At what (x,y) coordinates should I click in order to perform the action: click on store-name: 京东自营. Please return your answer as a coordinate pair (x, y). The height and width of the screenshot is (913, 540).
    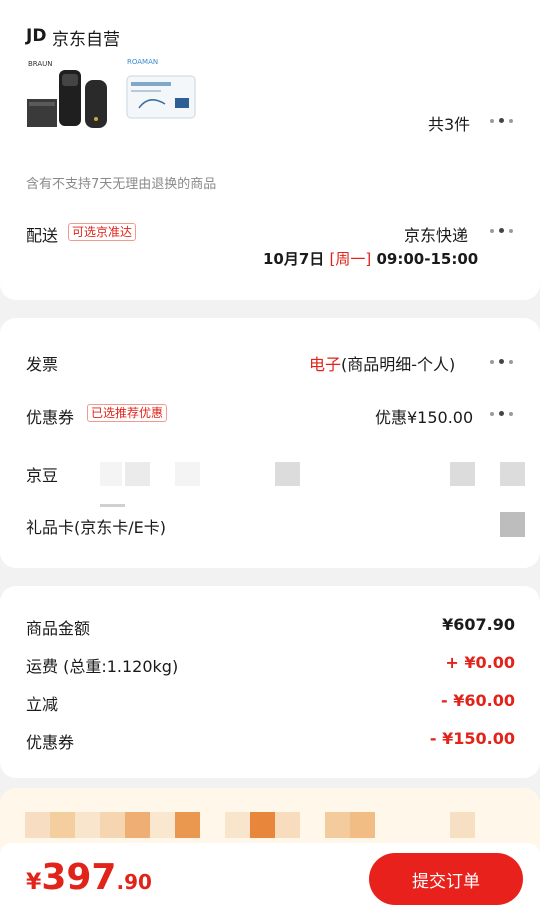
    Looking at the image, I should click on (86, 40).